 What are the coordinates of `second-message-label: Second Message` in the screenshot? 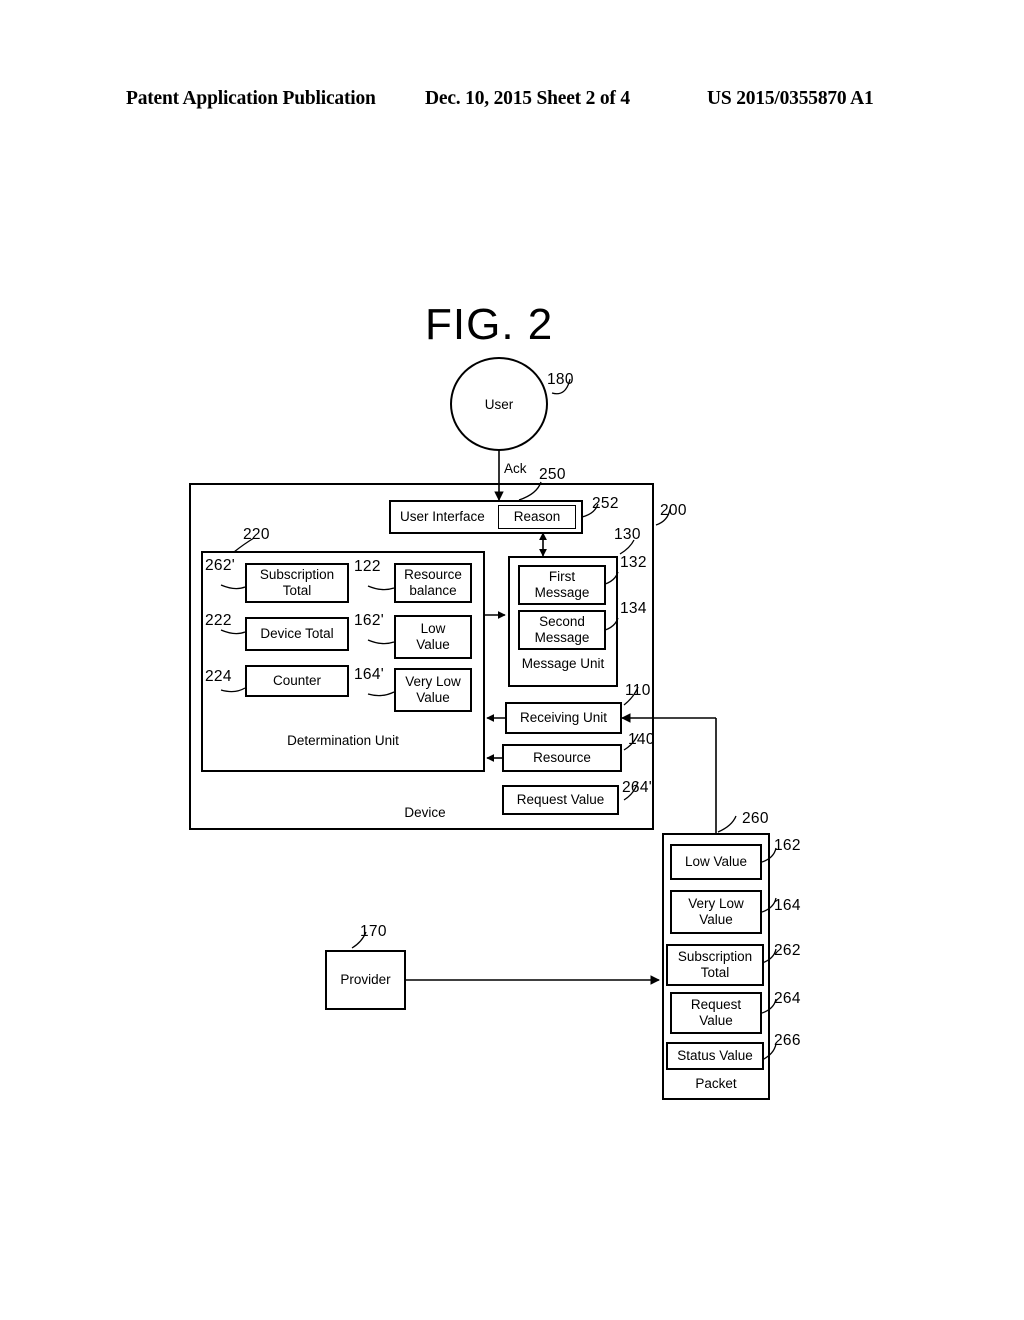 It's located at (562, 629).